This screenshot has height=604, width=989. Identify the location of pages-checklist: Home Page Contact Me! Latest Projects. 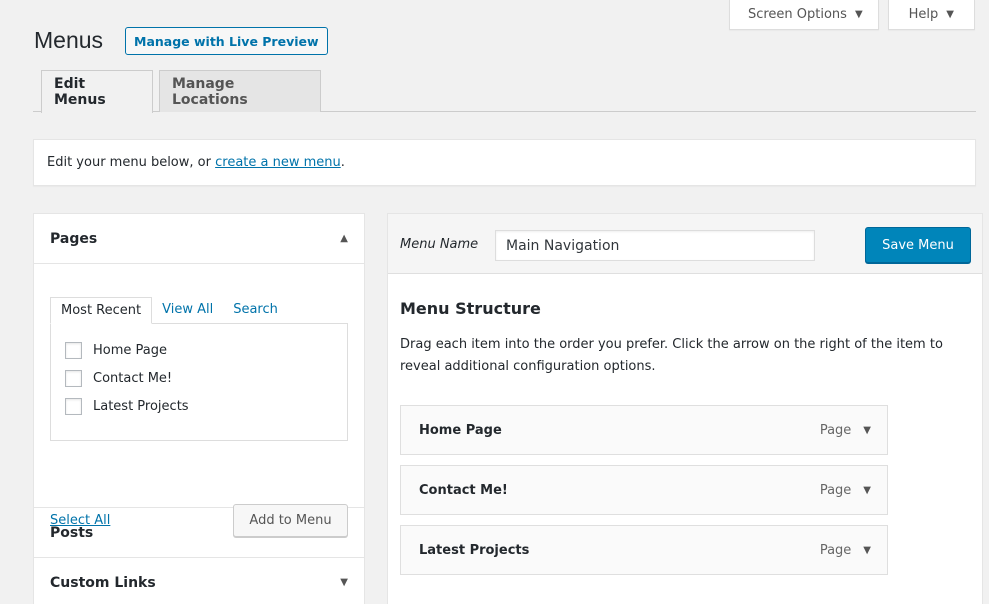
(199, 382).